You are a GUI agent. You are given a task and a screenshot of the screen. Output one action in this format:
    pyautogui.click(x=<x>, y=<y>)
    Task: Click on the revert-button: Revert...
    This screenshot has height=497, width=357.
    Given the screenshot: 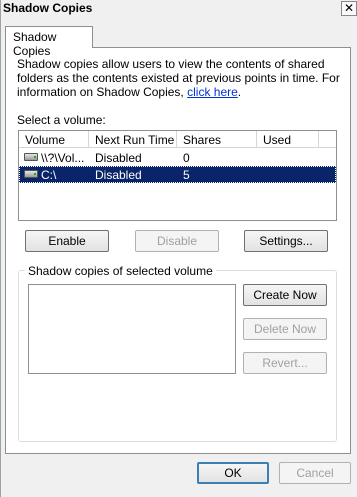 What is the action you would take?
    pyautogui.click(x=285, y=363)
    